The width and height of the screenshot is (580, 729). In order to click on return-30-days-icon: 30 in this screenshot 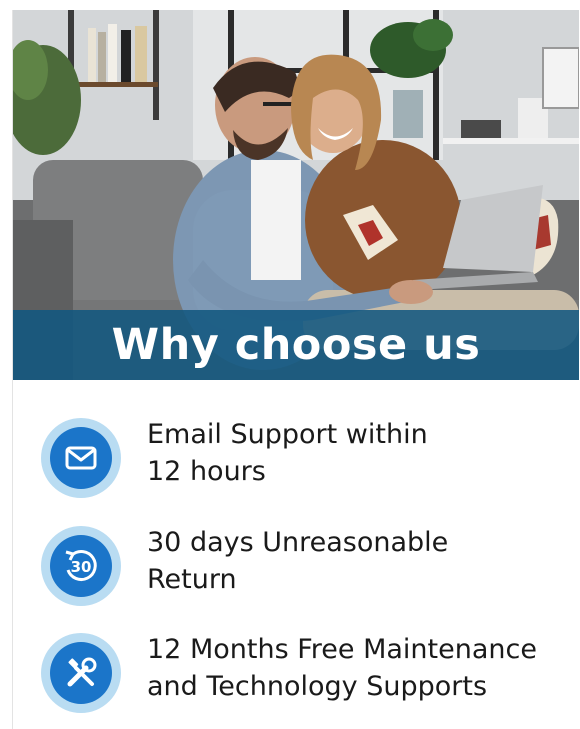, I will do `click(81, 566)`.